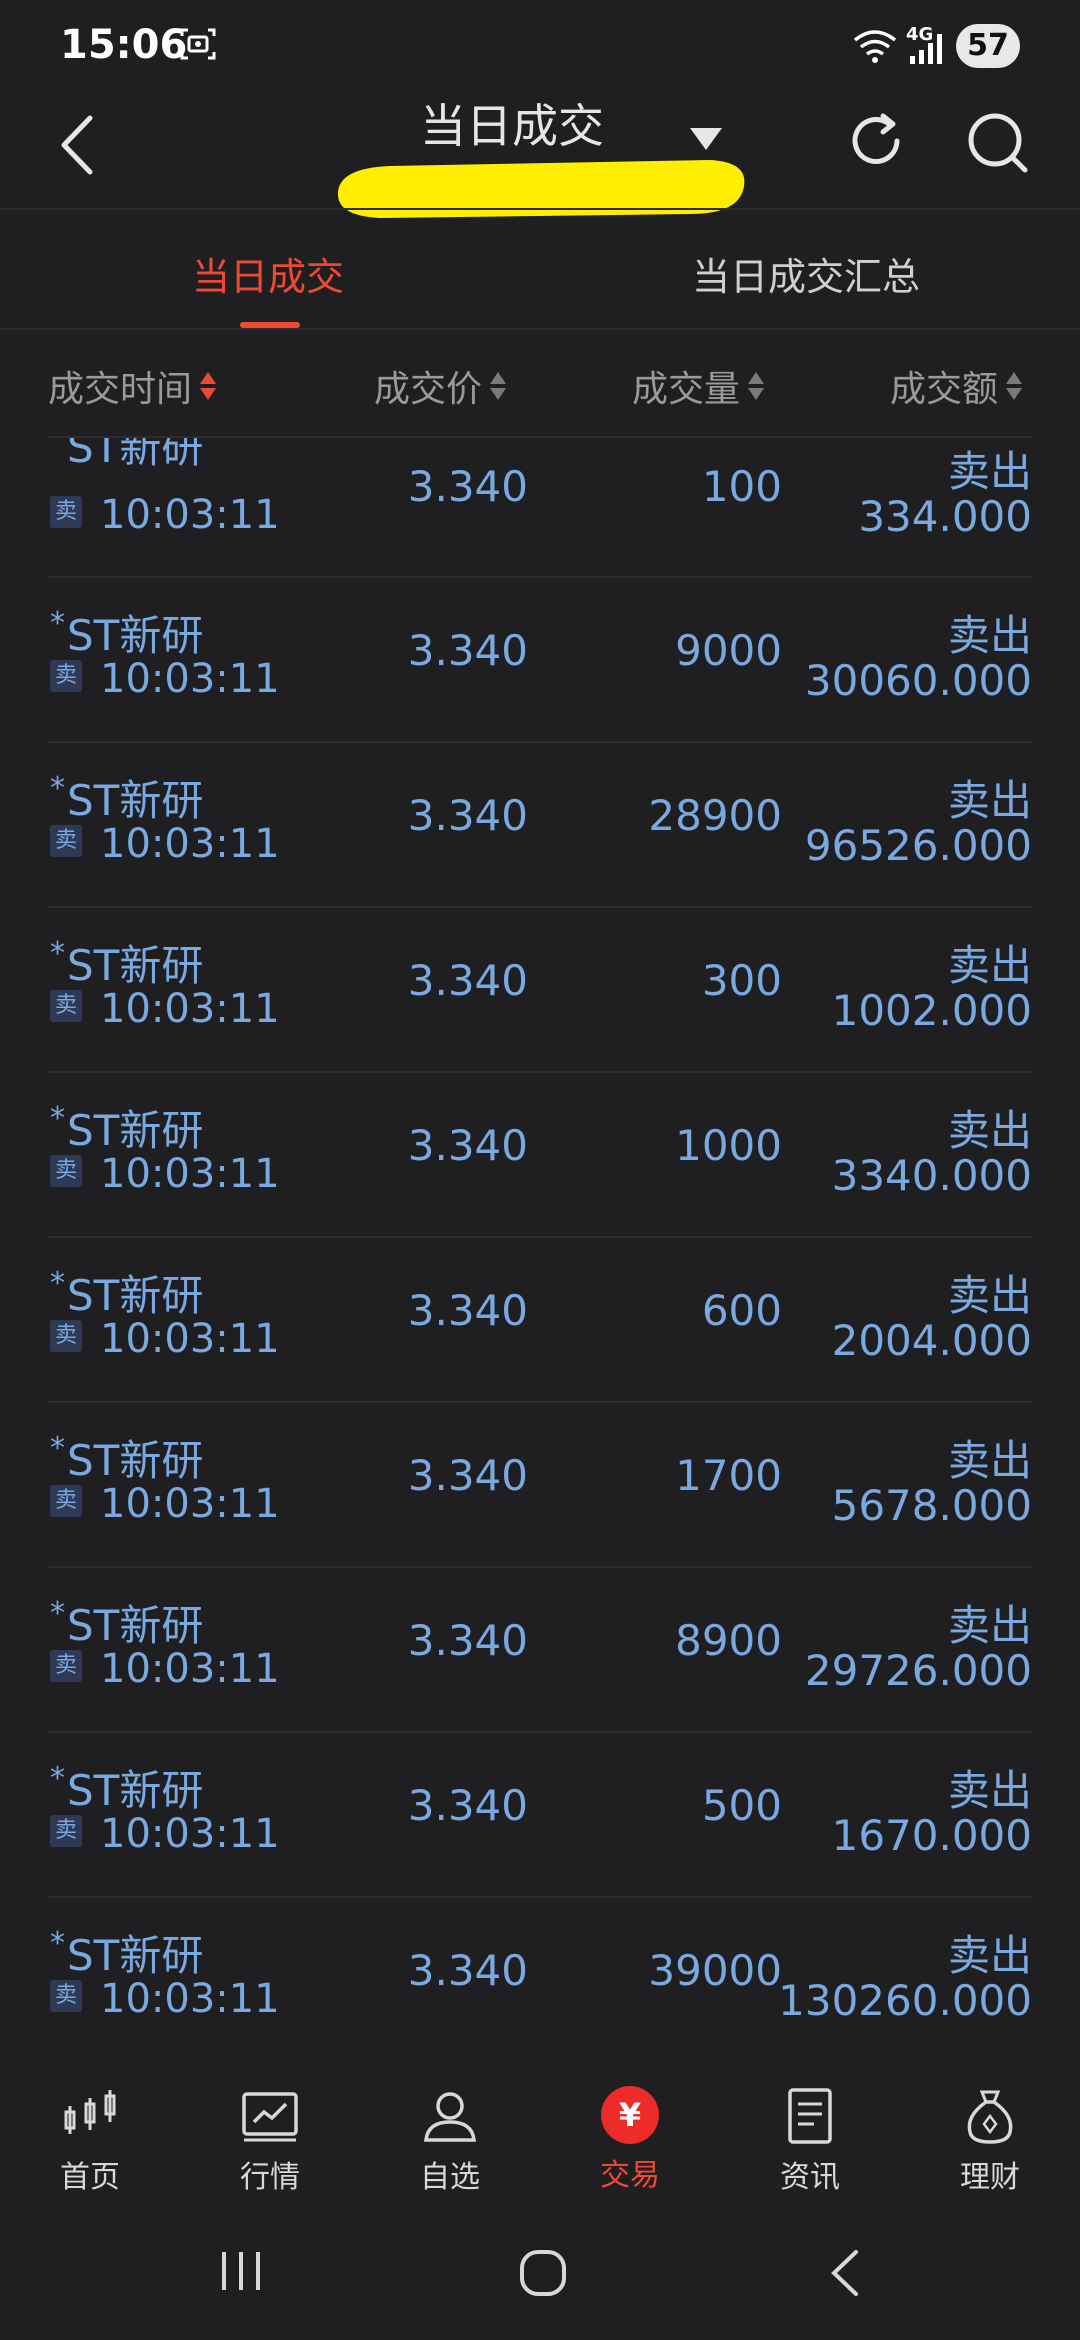 The width and height of the screenshot is (1080, 2340). Describe the element at coordinates (810, 2141) in the screenshot. I see `nav-news: 资讯` at that location.